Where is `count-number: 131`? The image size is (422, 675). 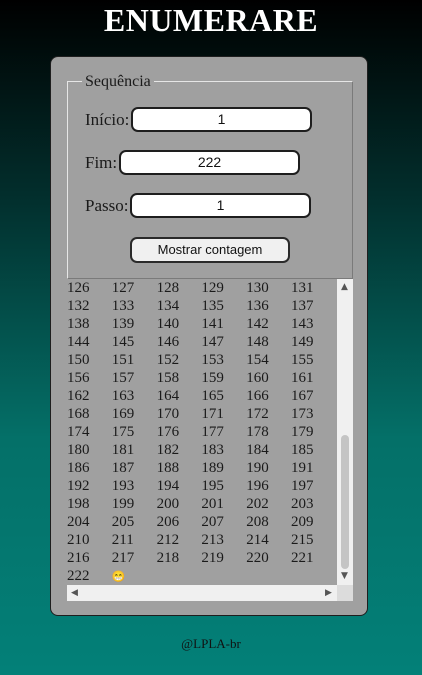 count-number: 131 is located at coordinates (302, 288).